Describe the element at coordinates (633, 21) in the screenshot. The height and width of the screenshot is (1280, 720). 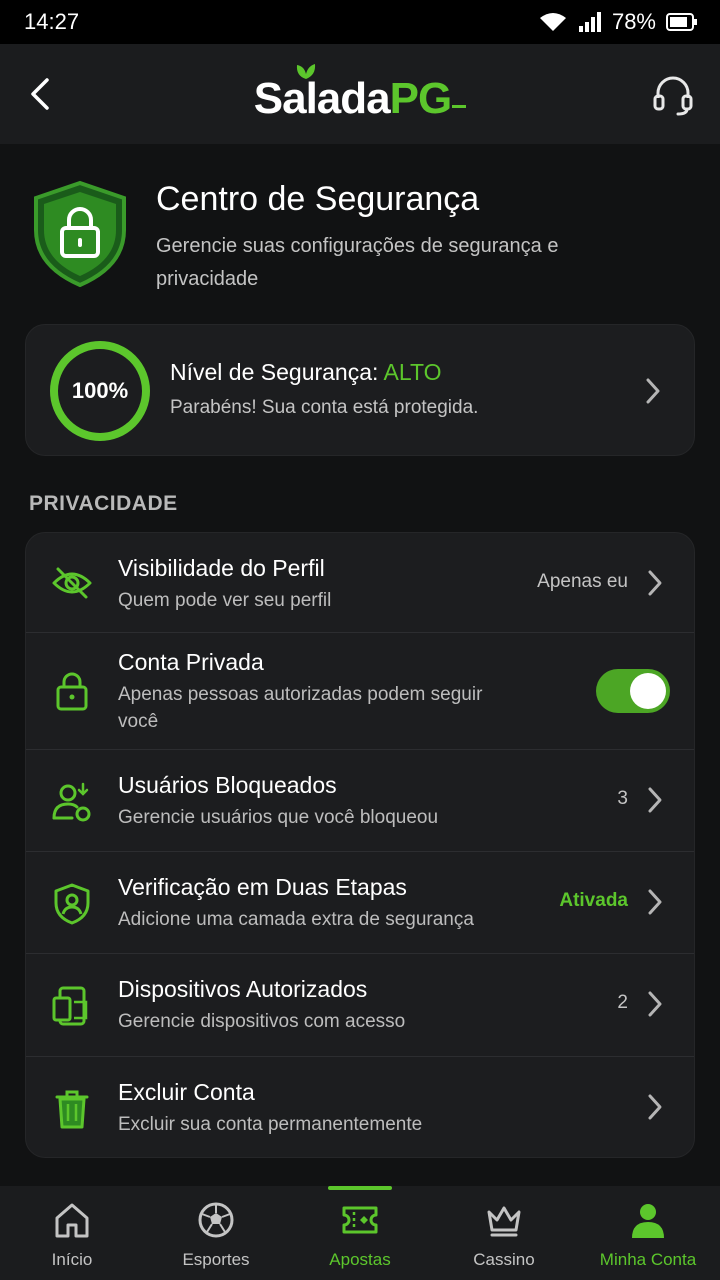
I see `battery-percent: 78%` at that location.